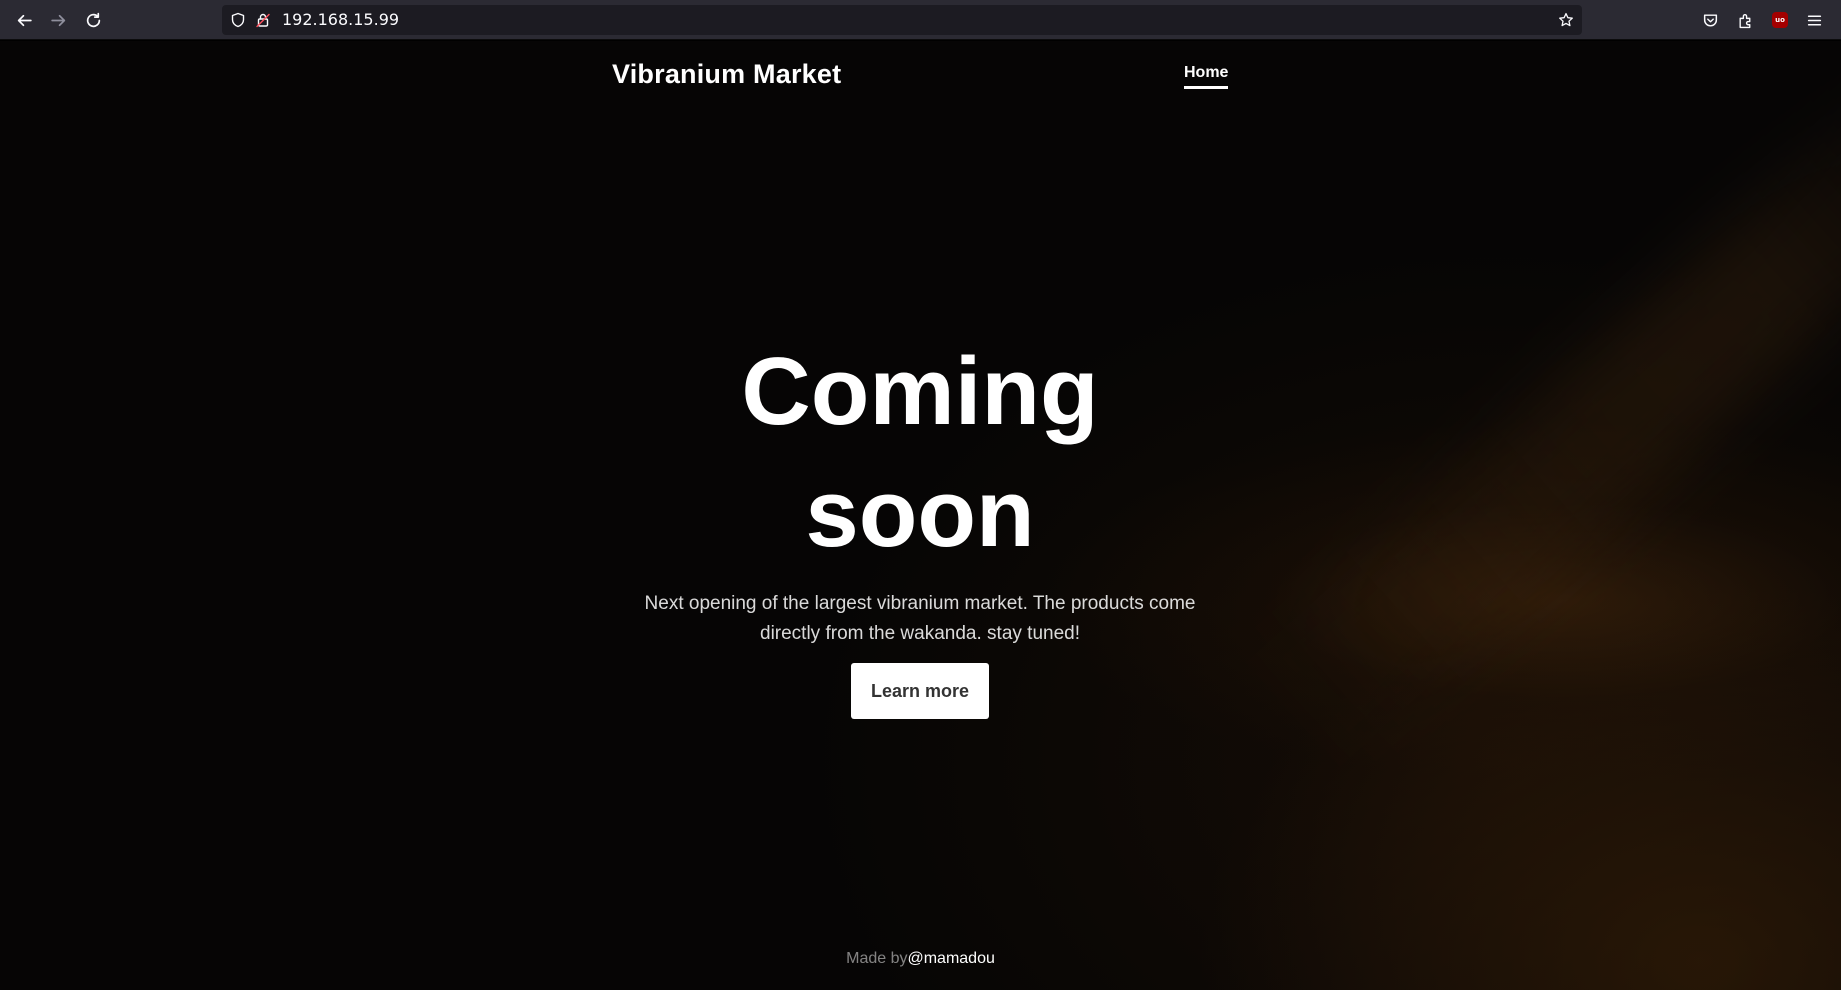  Describe the element at coordinates (1206, 76) in the screenshot. I see `nav-link-home: Home` at that location.